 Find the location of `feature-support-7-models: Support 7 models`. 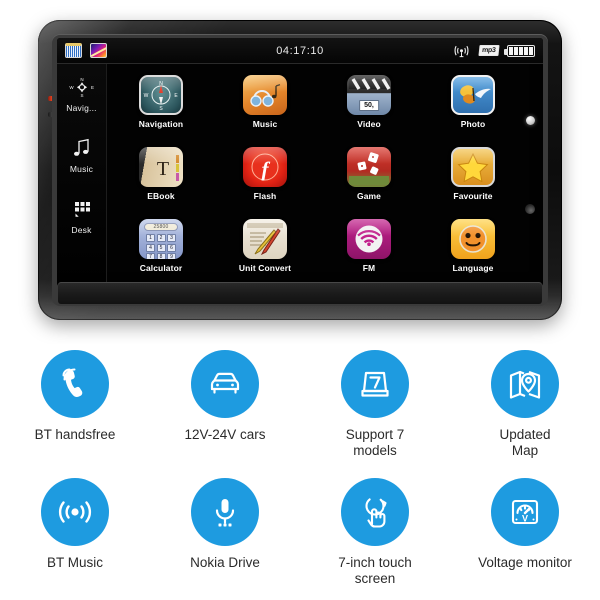

feature-support-7-models: Support 7 models is located at coordinates (375, 408).